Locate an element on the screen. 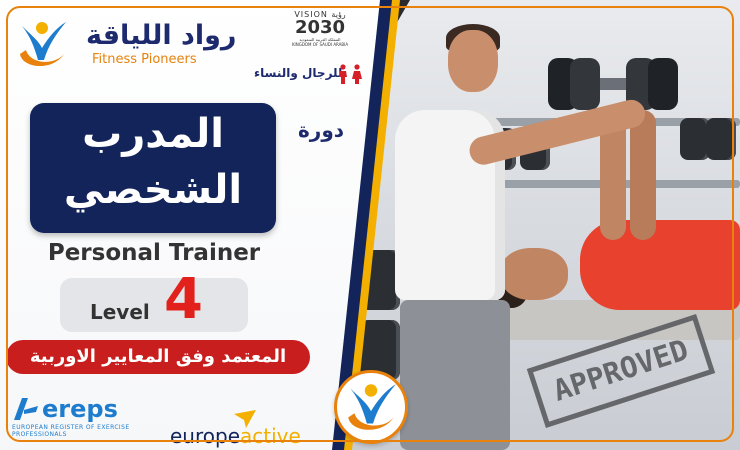  title-line-1: المدرب is located at coordinates (153, 134).